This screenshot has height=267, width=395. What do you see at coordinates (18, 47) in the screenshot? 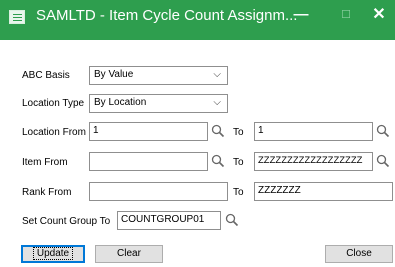
I see `menu-file: File` at bounding box center [18, 47].